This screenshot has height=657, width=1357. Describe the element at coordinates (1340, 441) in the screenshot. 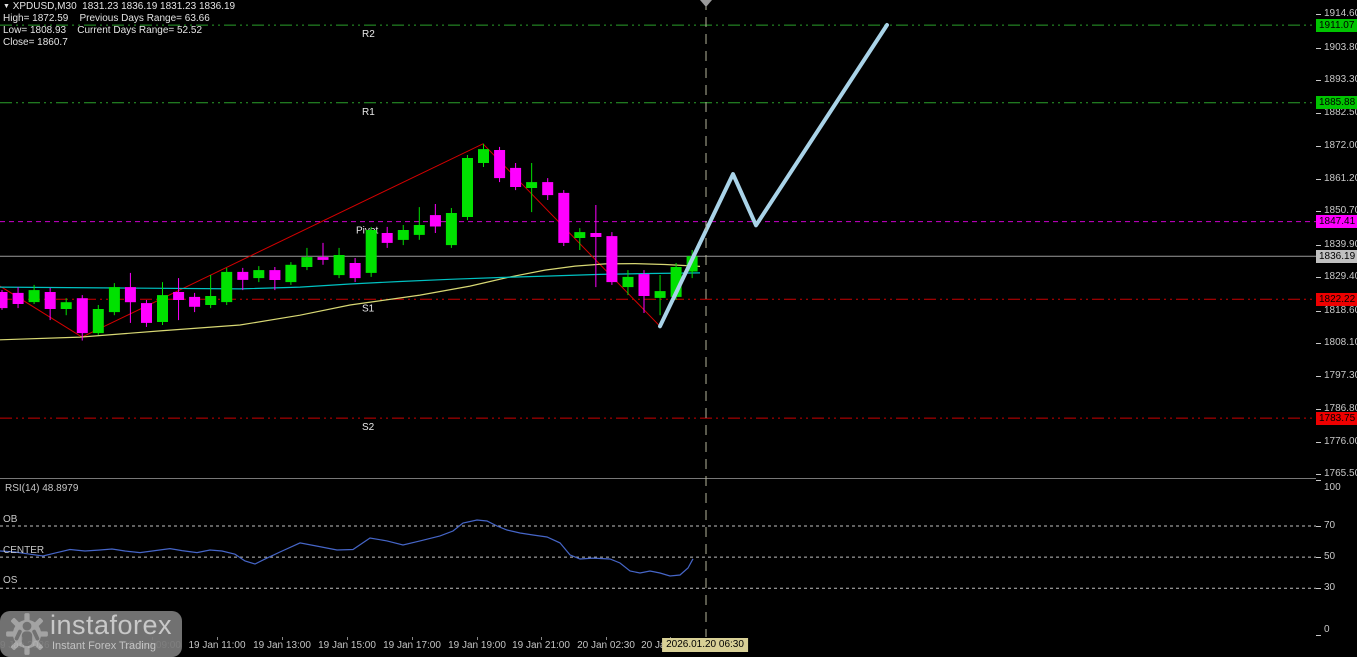

I see `price-tick-label: 1776.00` at that location.